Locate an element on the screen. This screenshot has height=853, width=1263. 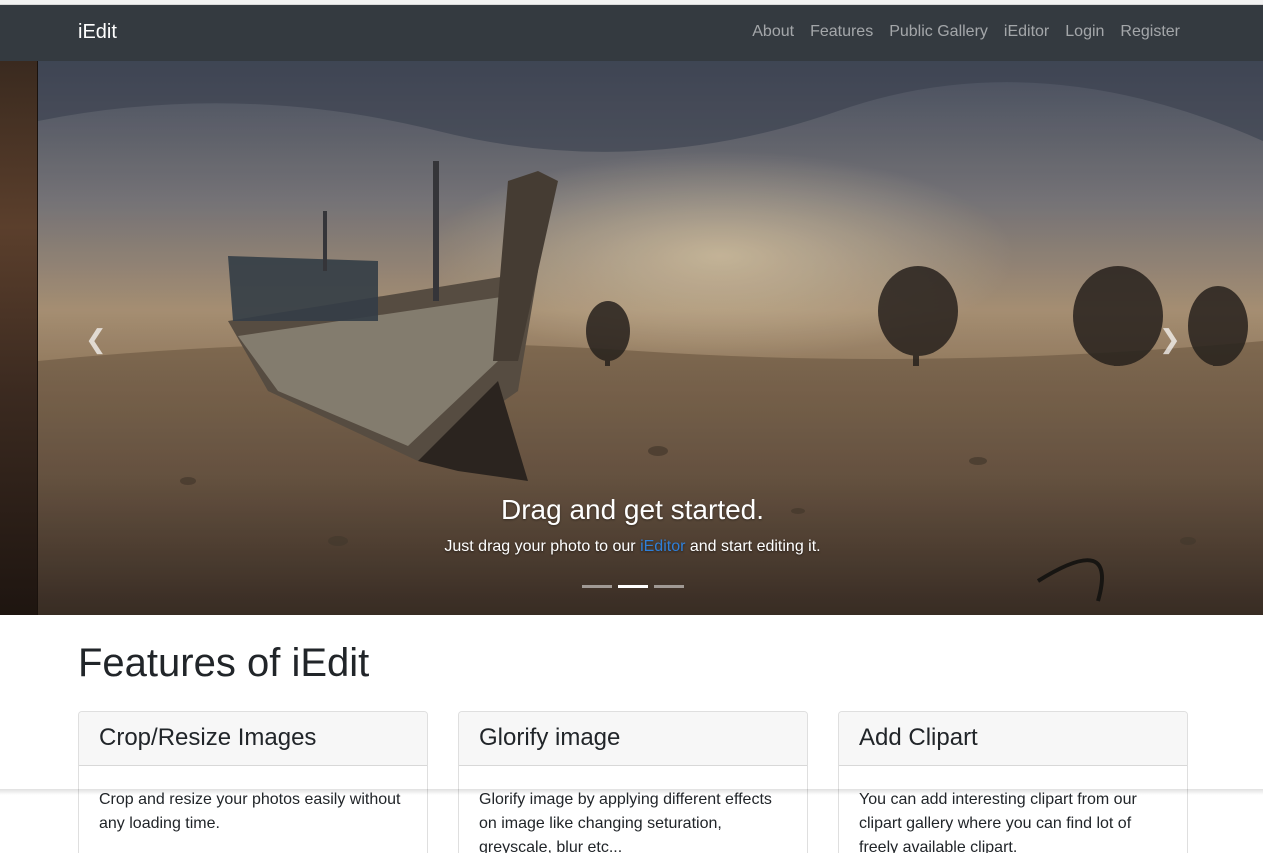
card-title: Crop/Resize Images is located at coordinates (253, 739).